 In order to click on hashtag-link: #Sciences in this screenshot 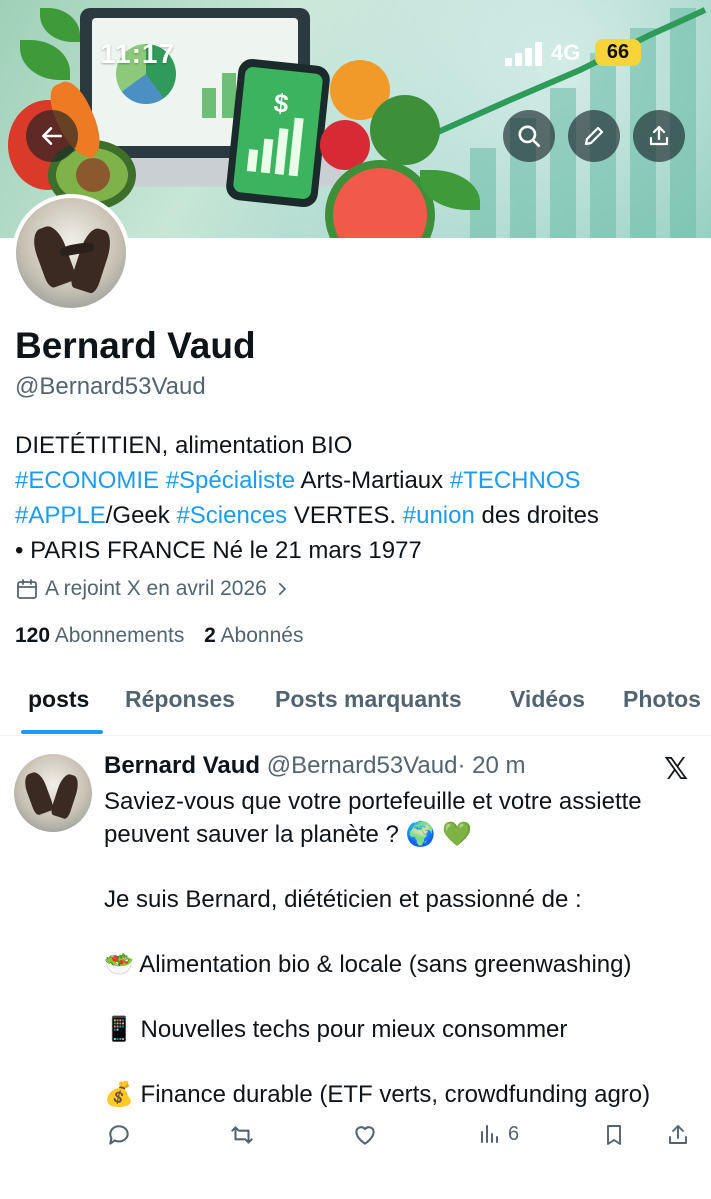, I will do `click(231, 515)`.